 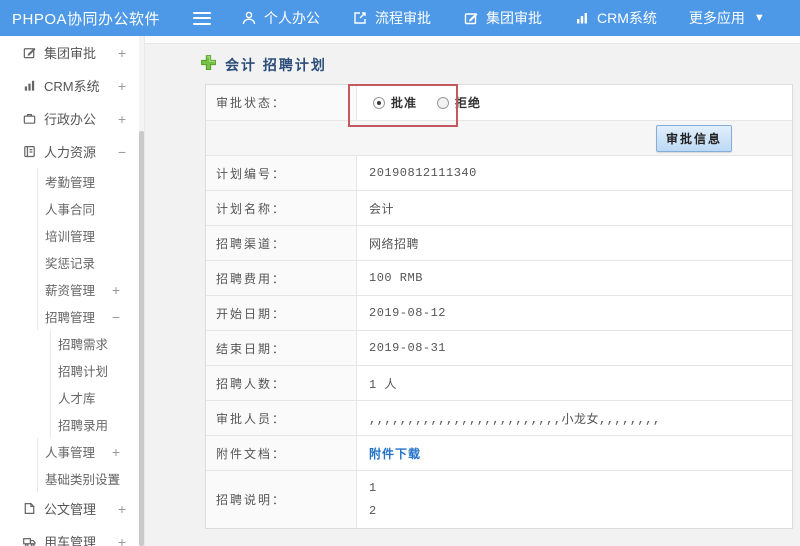 What do you see at coordinates (423, 173) in the screenshot?
I see `row-value: 20190812111340` at bounding box center [423, 173].